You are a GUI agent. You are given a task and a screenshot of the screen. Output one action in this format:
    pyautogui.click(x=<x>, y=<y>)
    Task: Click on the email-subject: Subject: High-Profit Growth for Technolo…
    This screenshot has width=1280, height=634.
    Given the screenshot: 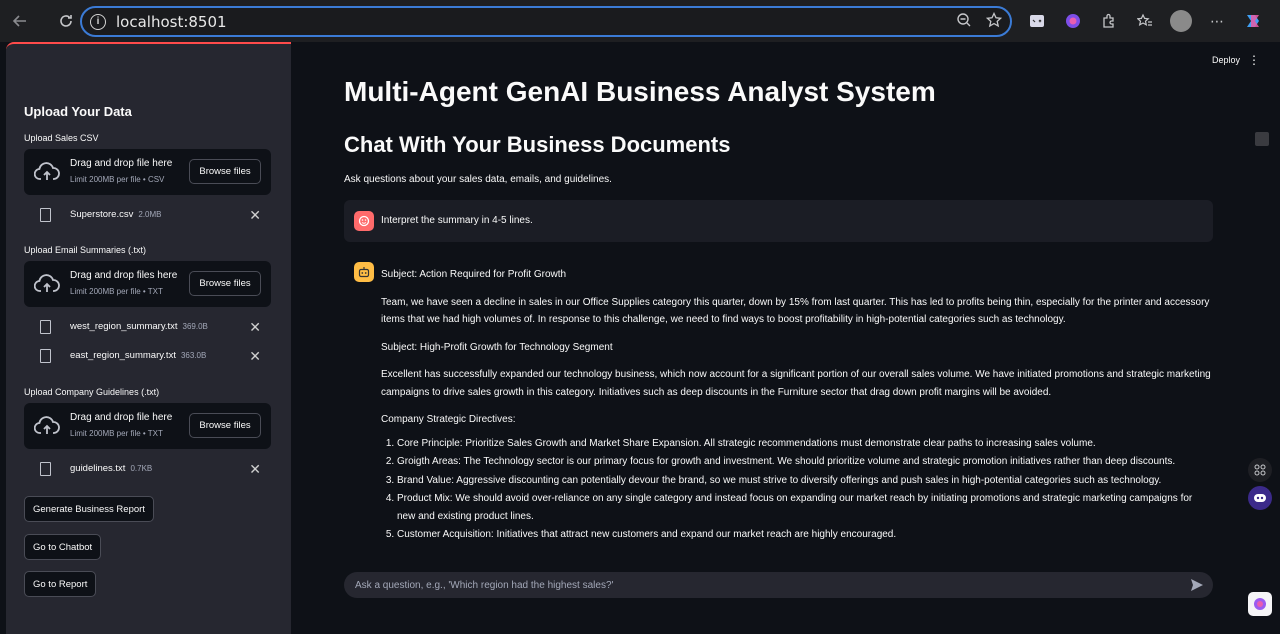 What is the action you would take?
    pyautogui.click(x=497, y=347)
    